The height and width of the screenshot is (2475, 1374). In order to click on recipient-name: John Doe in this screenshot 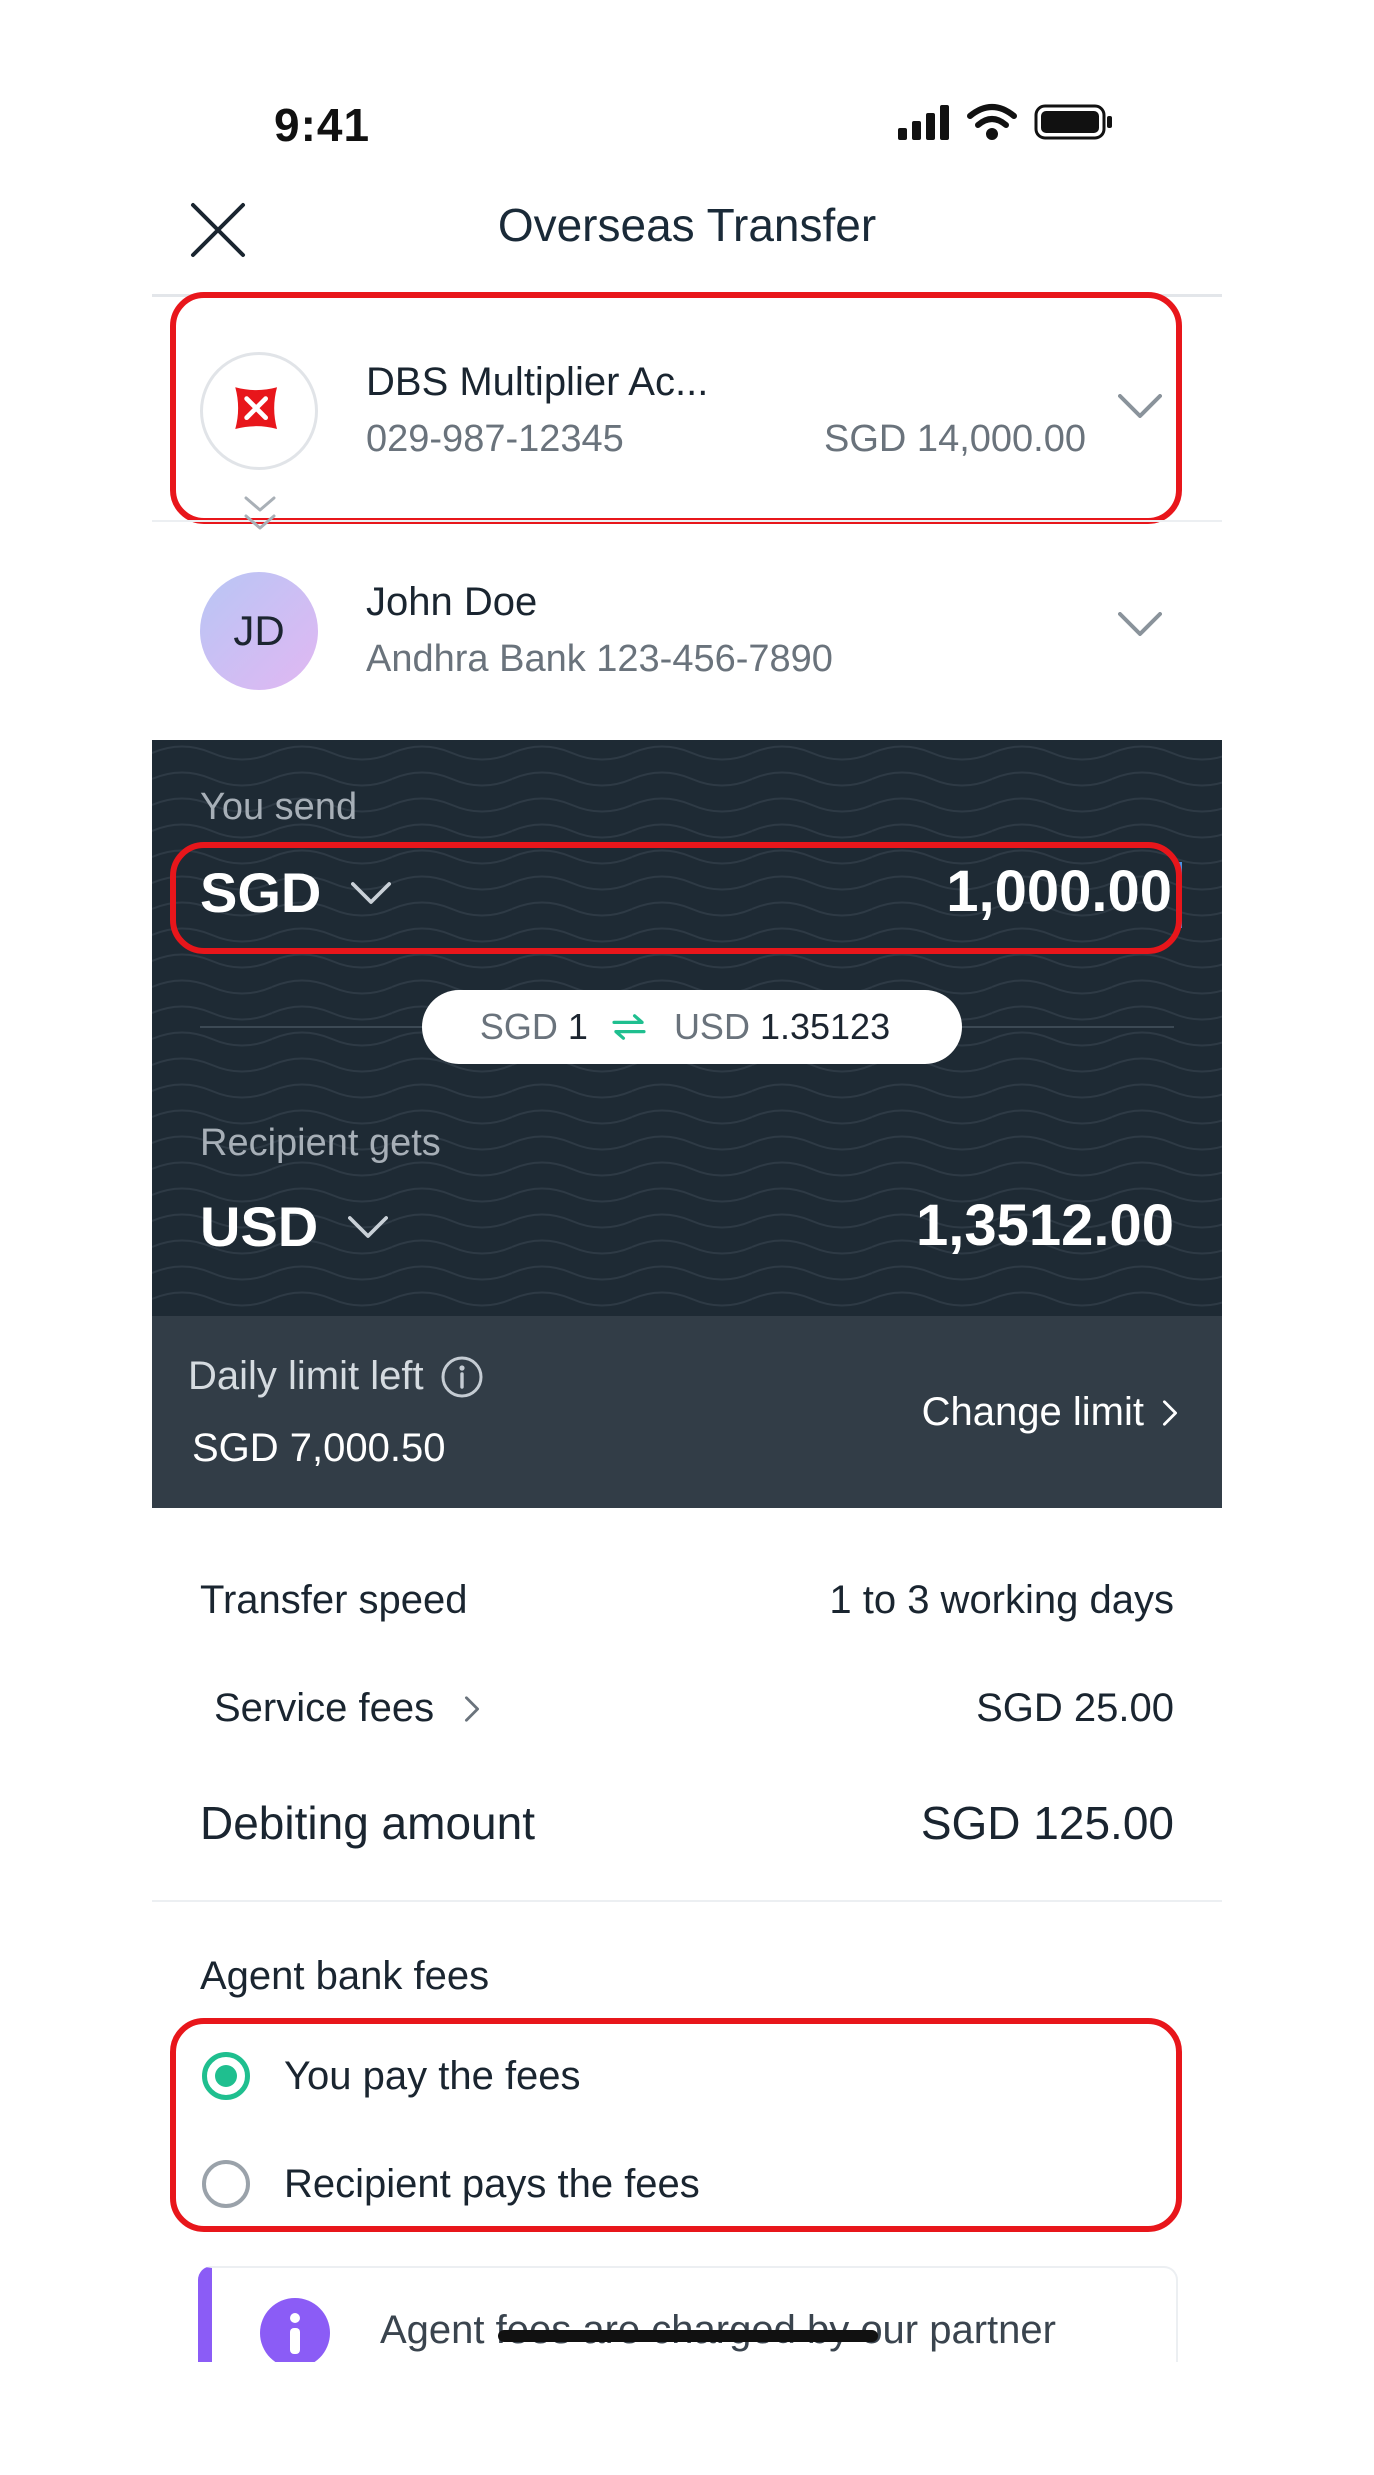, I will do `click(452, 602)`.